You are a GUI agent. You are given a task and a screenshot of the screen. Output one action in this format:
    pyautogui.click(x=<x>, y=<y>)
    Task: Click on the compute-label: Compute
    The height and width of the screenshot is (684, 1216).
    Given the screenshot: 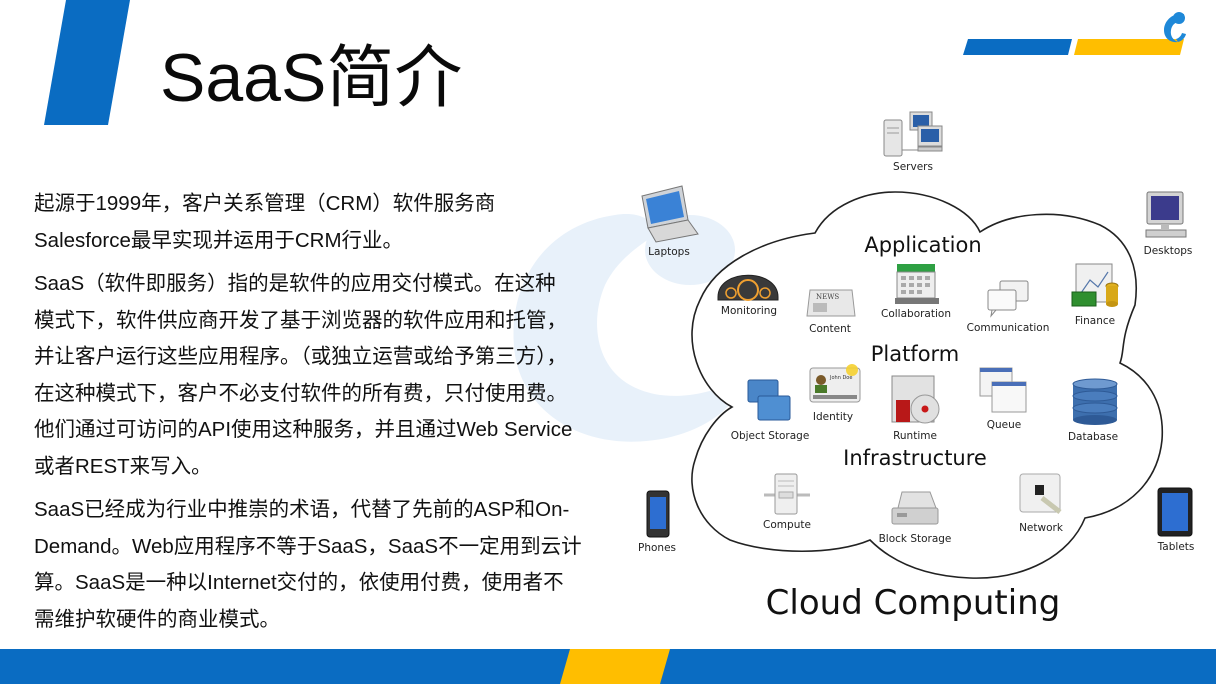 What is the action you would take?
    pyautogui.click(x=787, y=525)
    